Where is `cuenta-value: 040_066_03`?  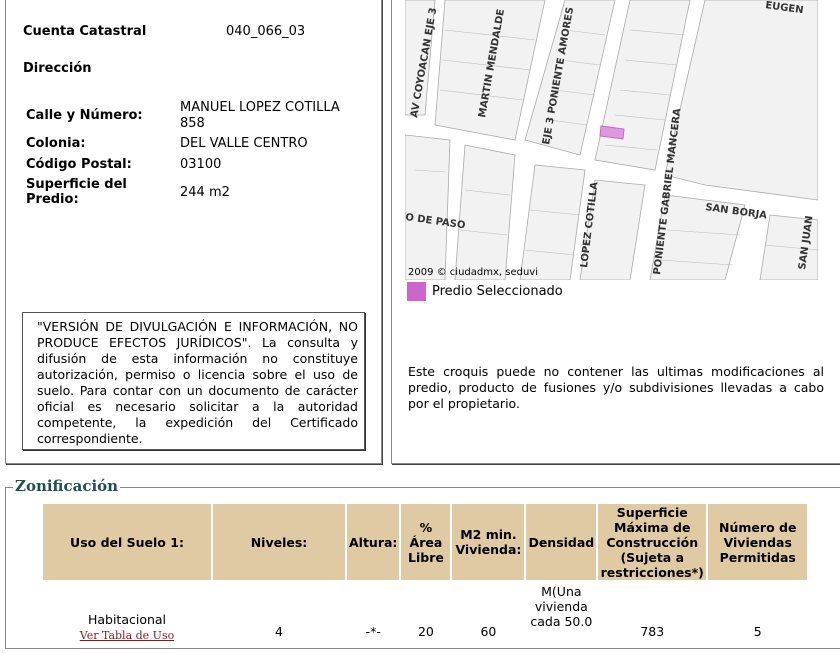 cuenta-value: 040_066_03 is located at coordinates (266, 31).